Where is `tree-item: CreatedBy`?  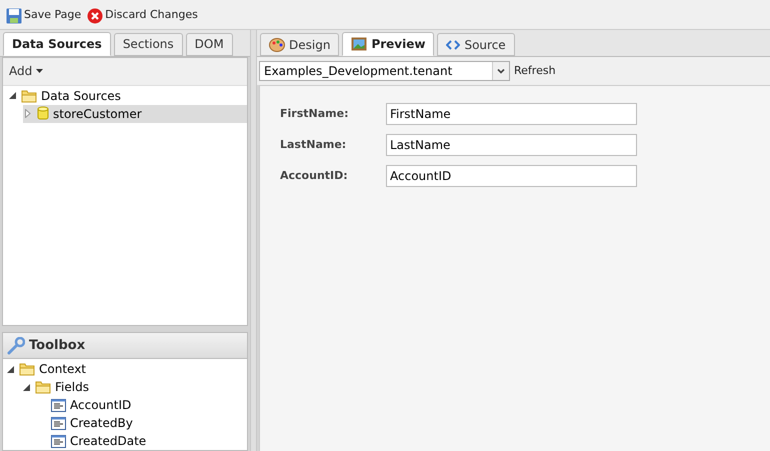
tree-item: CreatedBy is located at coordinates (142, 423).